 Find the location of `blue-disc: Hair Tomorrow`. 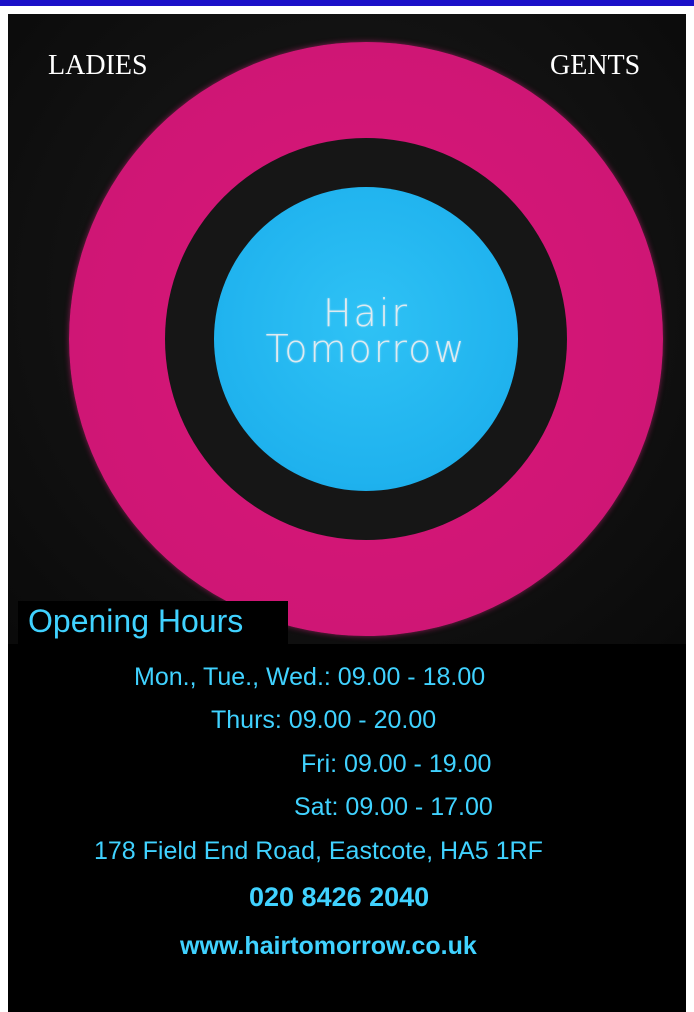

blue-disc: Hair Tomorrow is located at coordinates (366, 339).